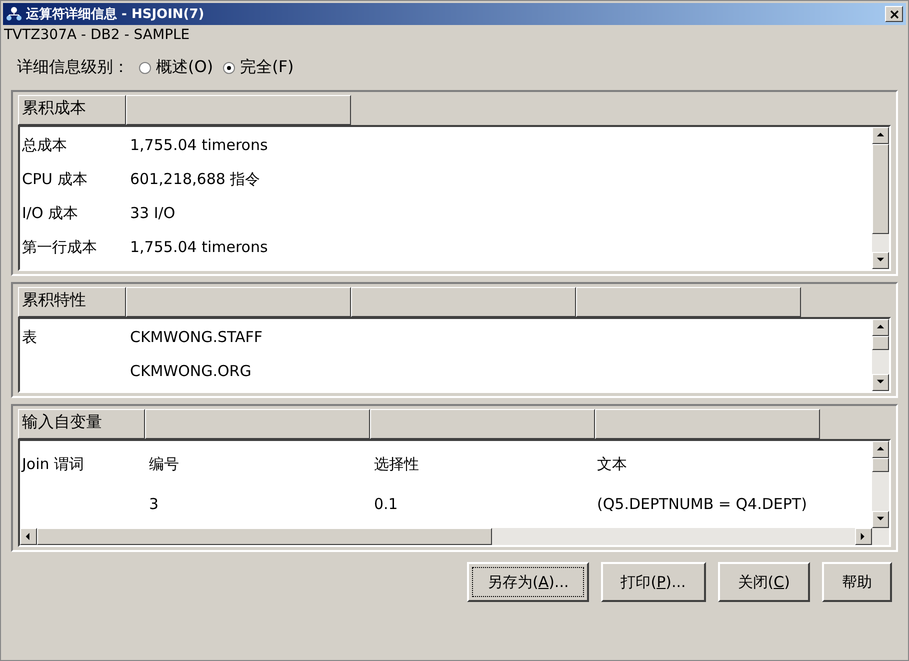 The image size is (909, 661). I want to click on dialog-button: 关闭(C), so click(764, 582).